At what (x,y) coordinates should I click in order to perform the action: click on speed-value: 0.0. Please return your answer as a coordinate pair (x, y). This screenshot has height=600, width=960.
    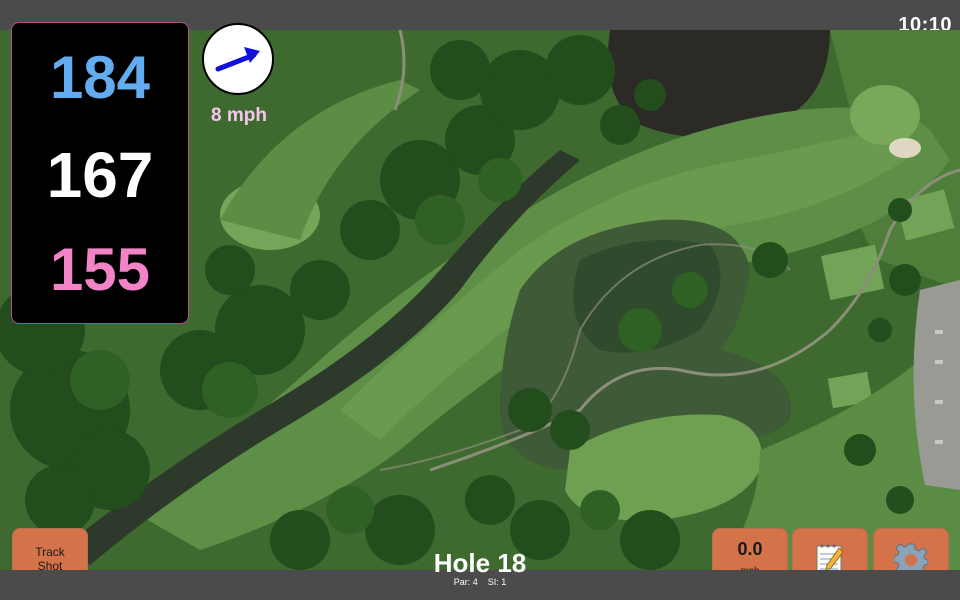
    Looking at the image, I should click on (750, 549).